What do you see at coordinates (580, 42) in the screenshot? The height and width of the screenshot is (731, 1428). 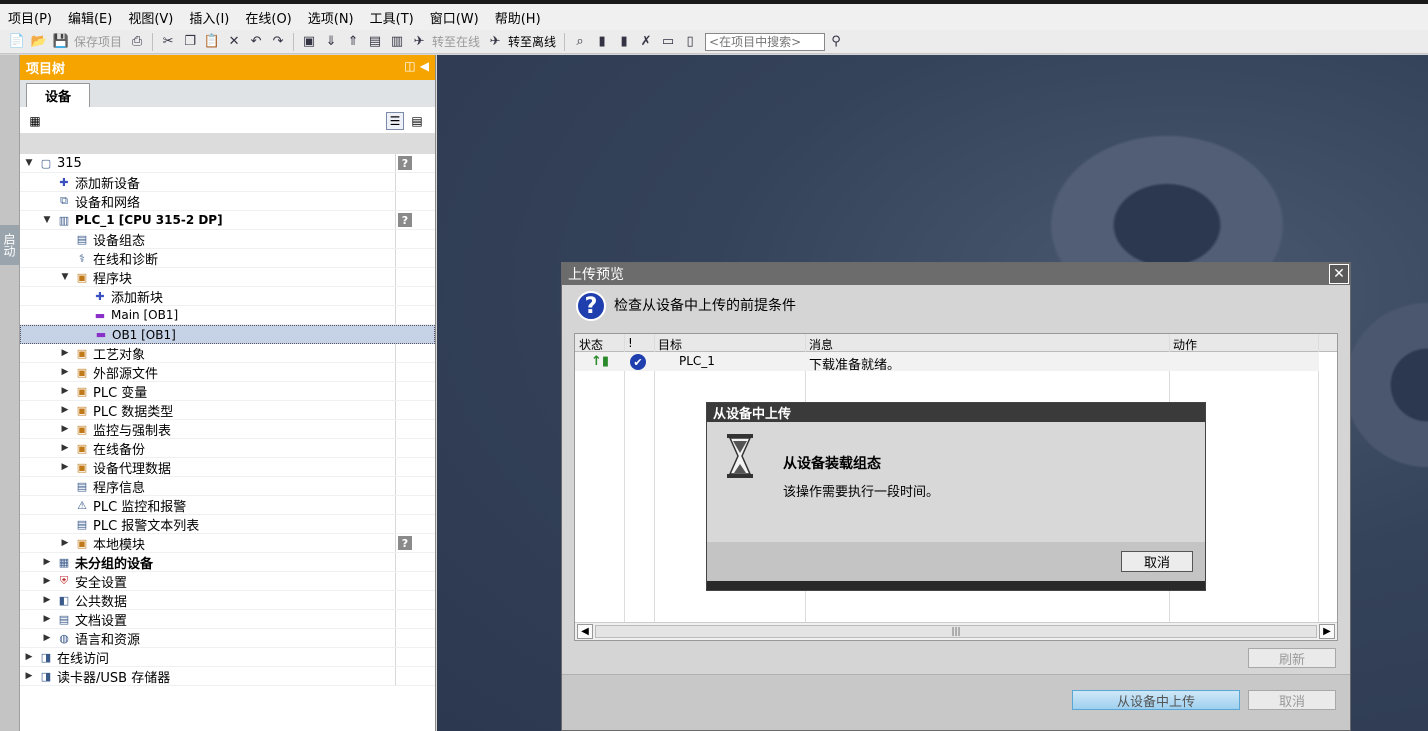 I see `accessible-devices-icon: ⌕` at bounding box center [580, 42].